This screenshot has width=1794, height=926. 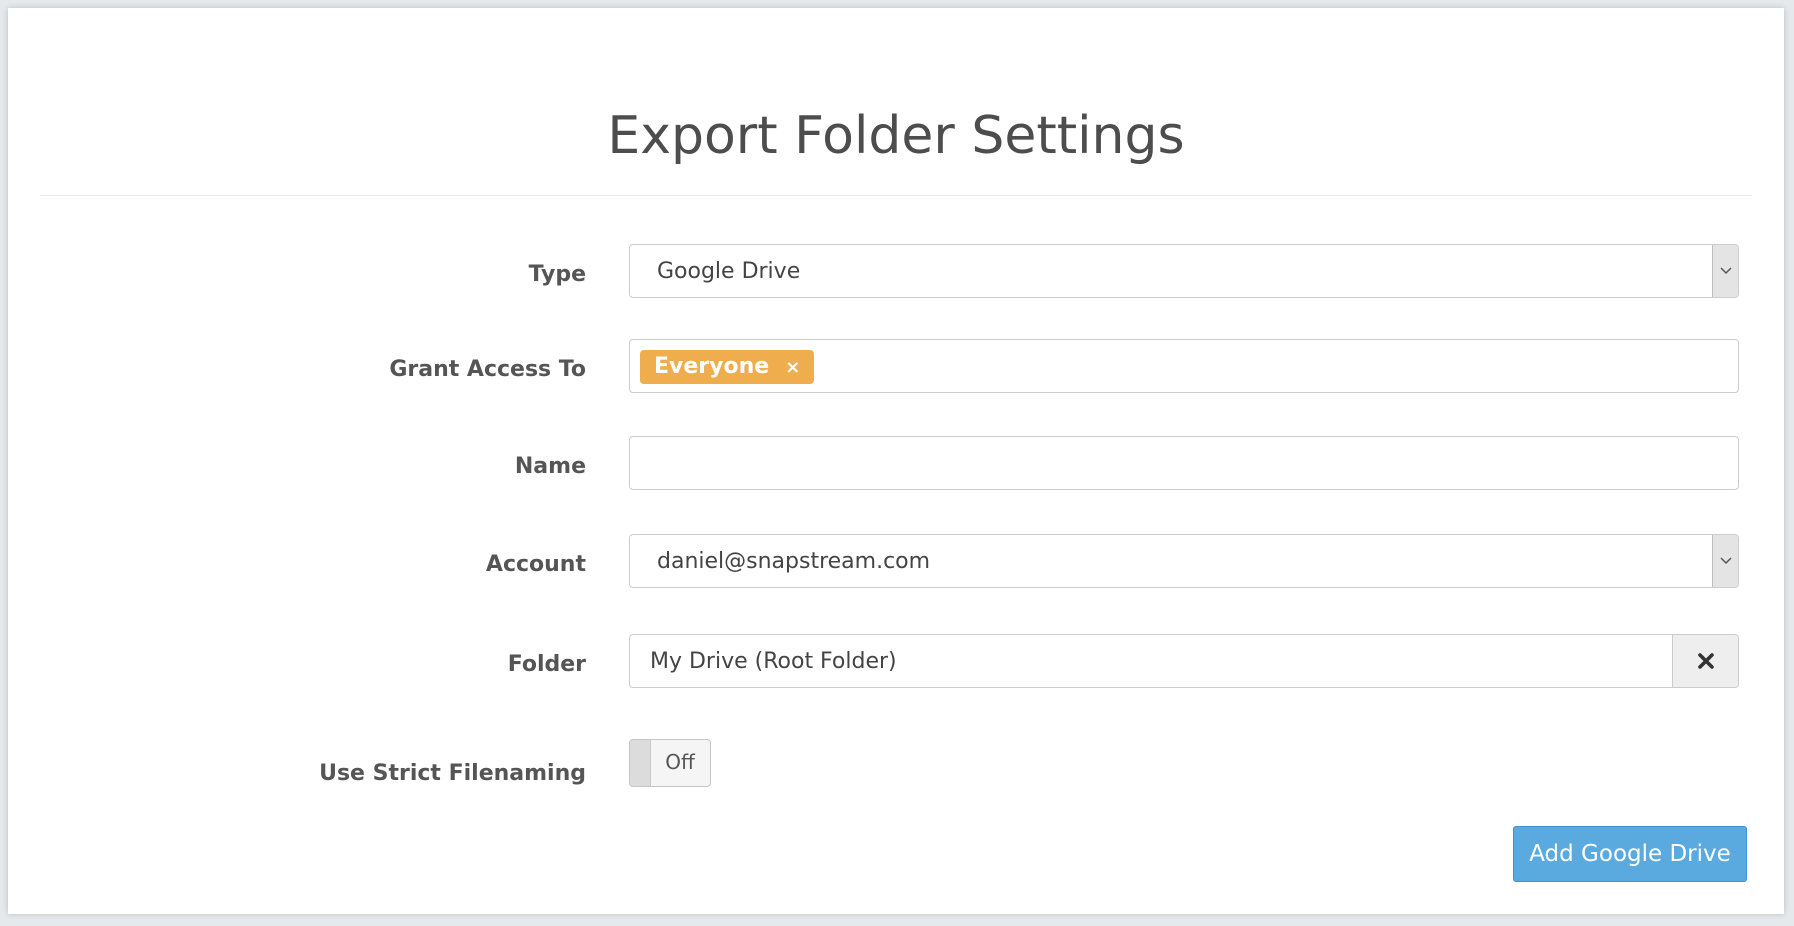 I want to click on tag-remove-icon: ×, so click(x=792, y=367).